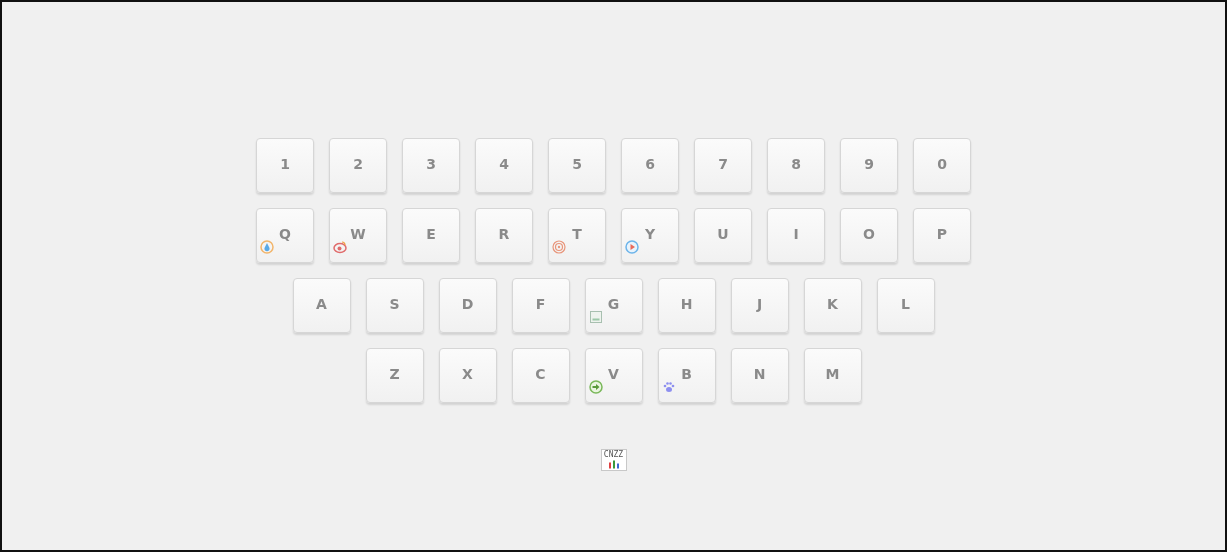 This screenshot has height=552, width=1227. I want to click on key: I, so click(796, 235).